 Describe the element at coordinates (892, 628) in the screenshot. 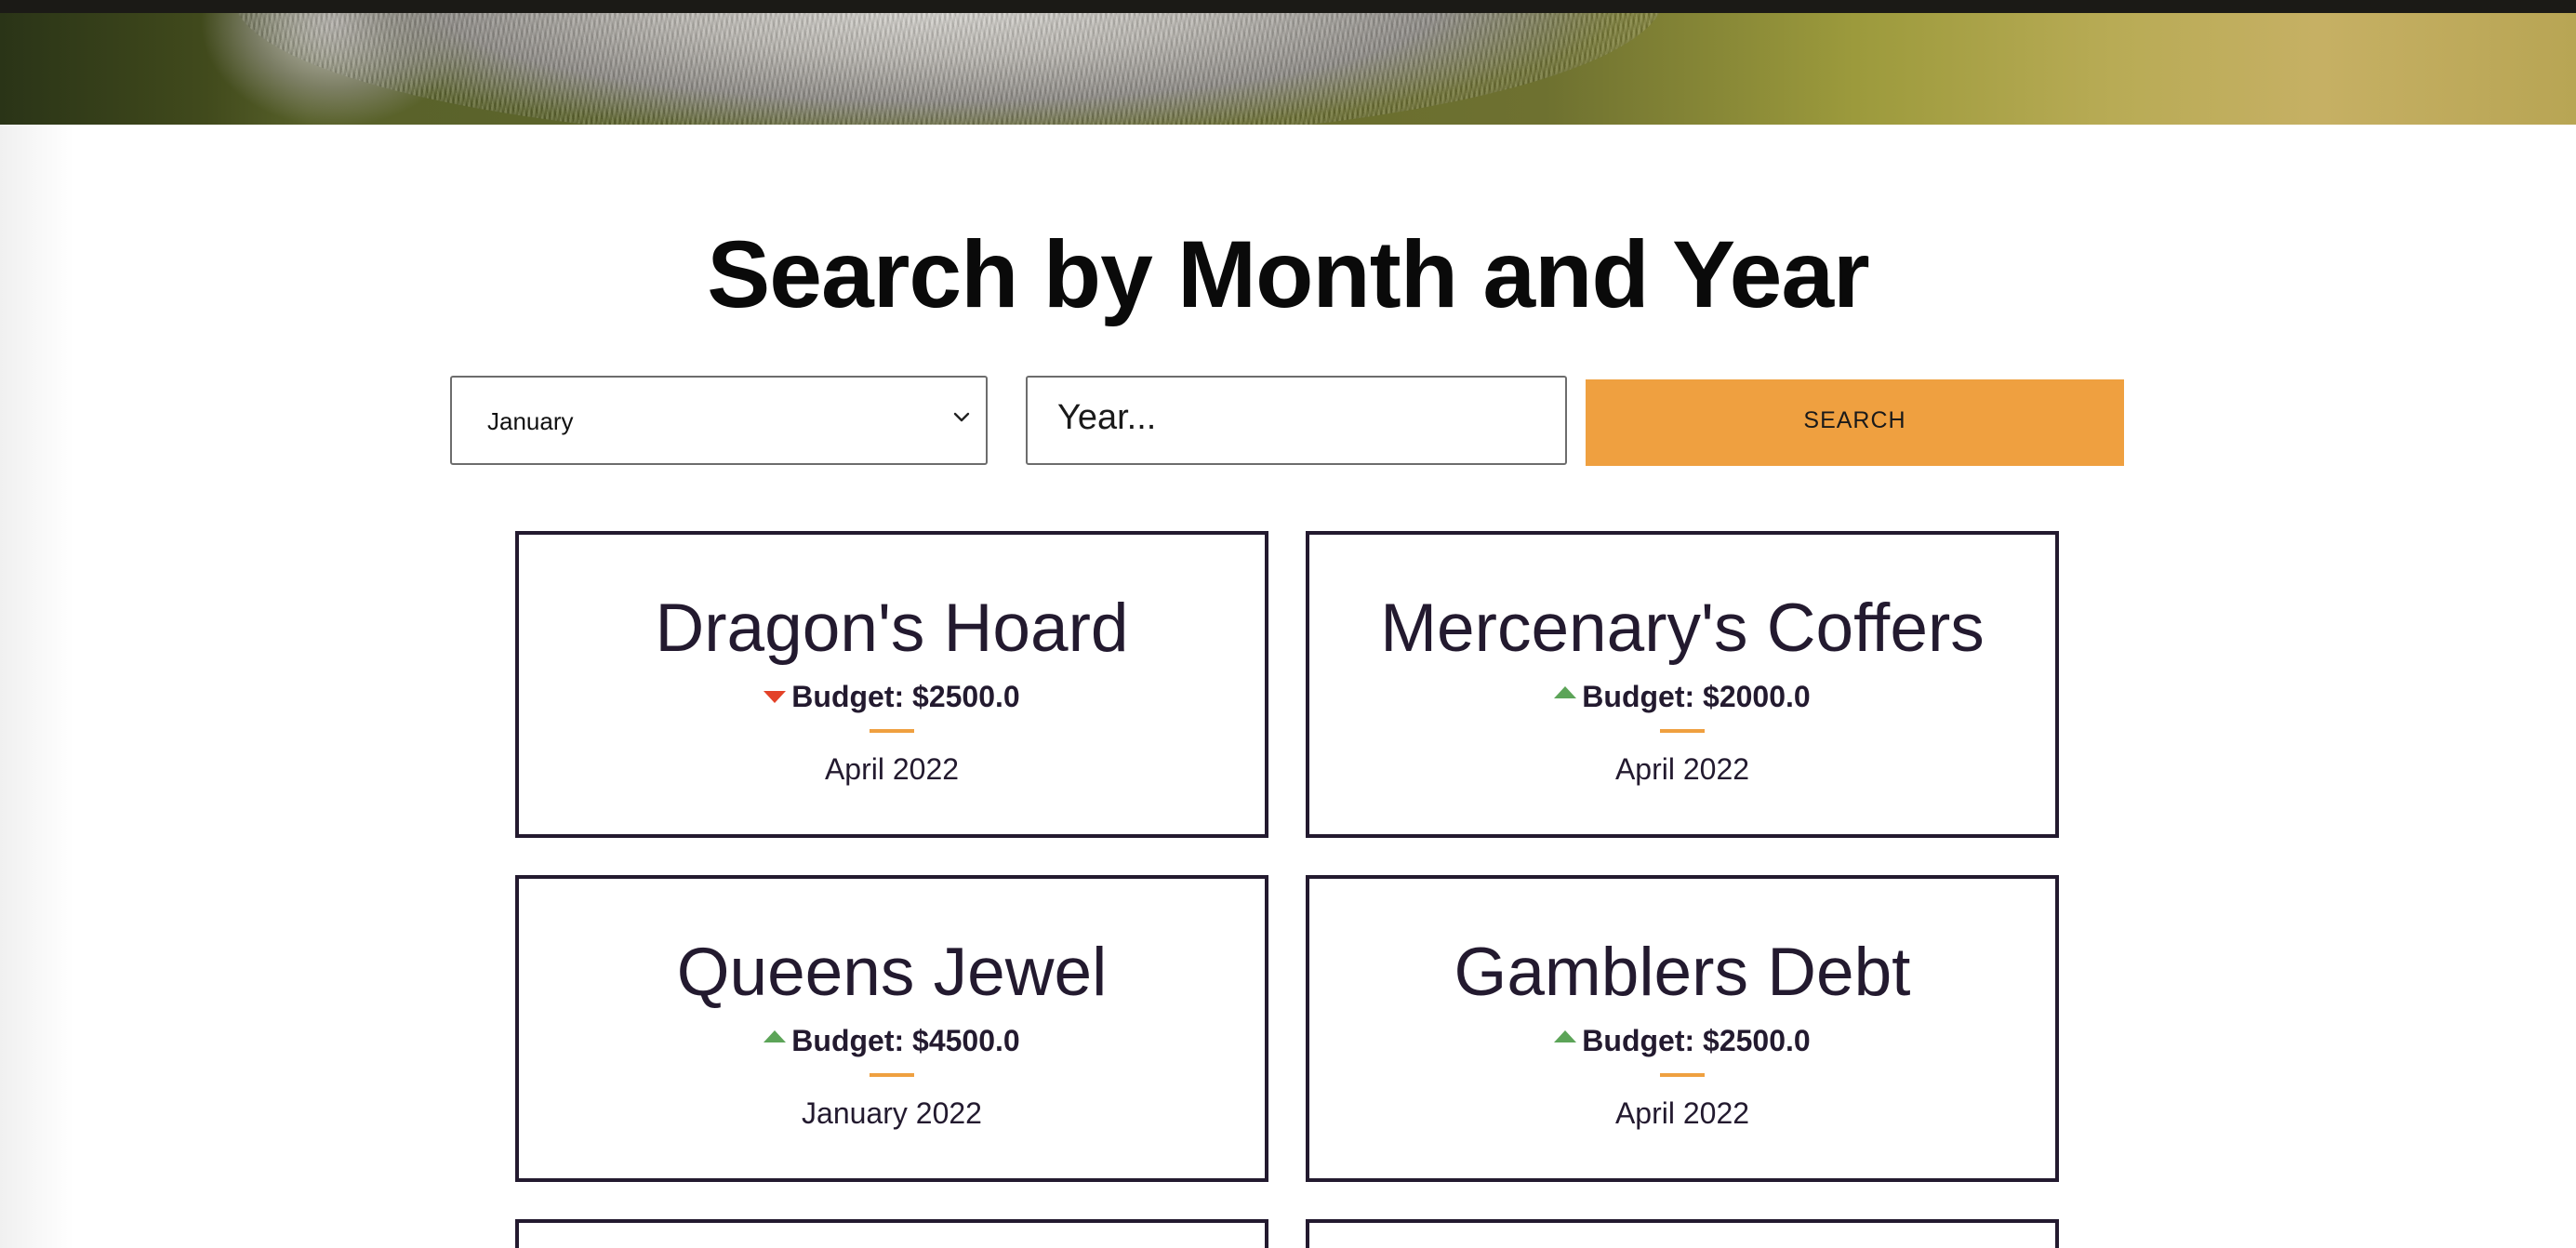

I see `card-title: Dragon's Hoard` at that location.